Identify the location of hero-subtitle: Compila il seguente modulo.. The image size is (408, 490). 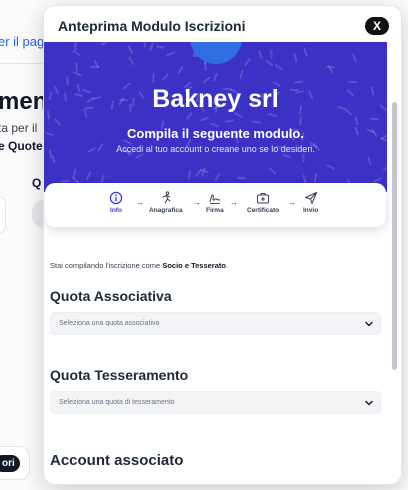
(215, 133).